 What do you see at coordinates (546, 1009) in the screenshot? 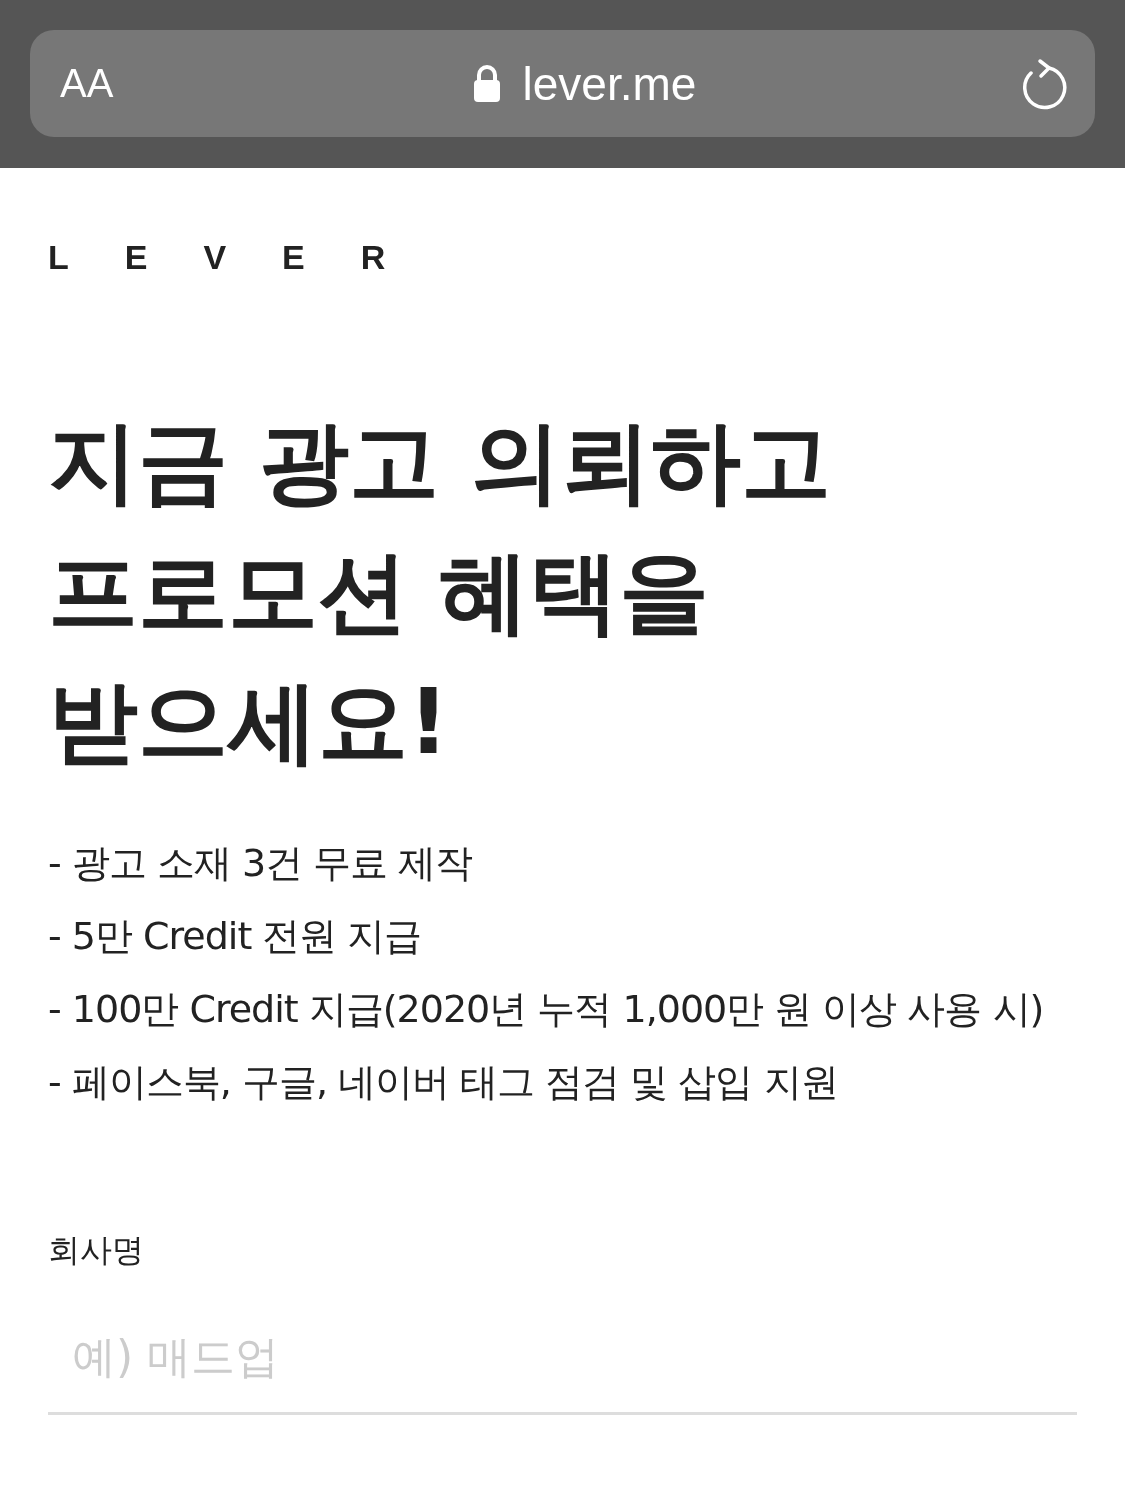
I see `benefit-text: - 100만 Credit 지급(2020년 누적 1,000만 원 이상 사용 시)` at bounding box center [546, 1009].